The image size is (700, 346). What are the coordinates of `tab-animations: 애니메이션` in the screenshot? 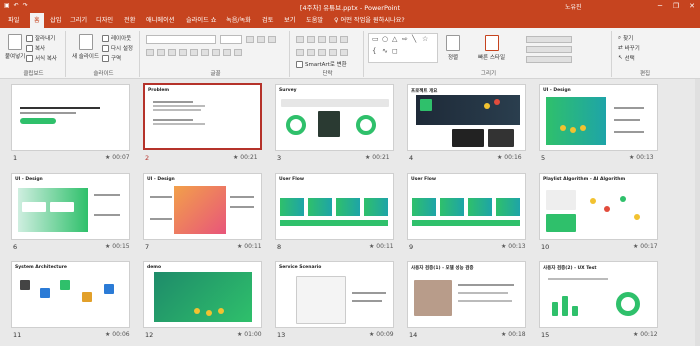 It's located at (160, 20).